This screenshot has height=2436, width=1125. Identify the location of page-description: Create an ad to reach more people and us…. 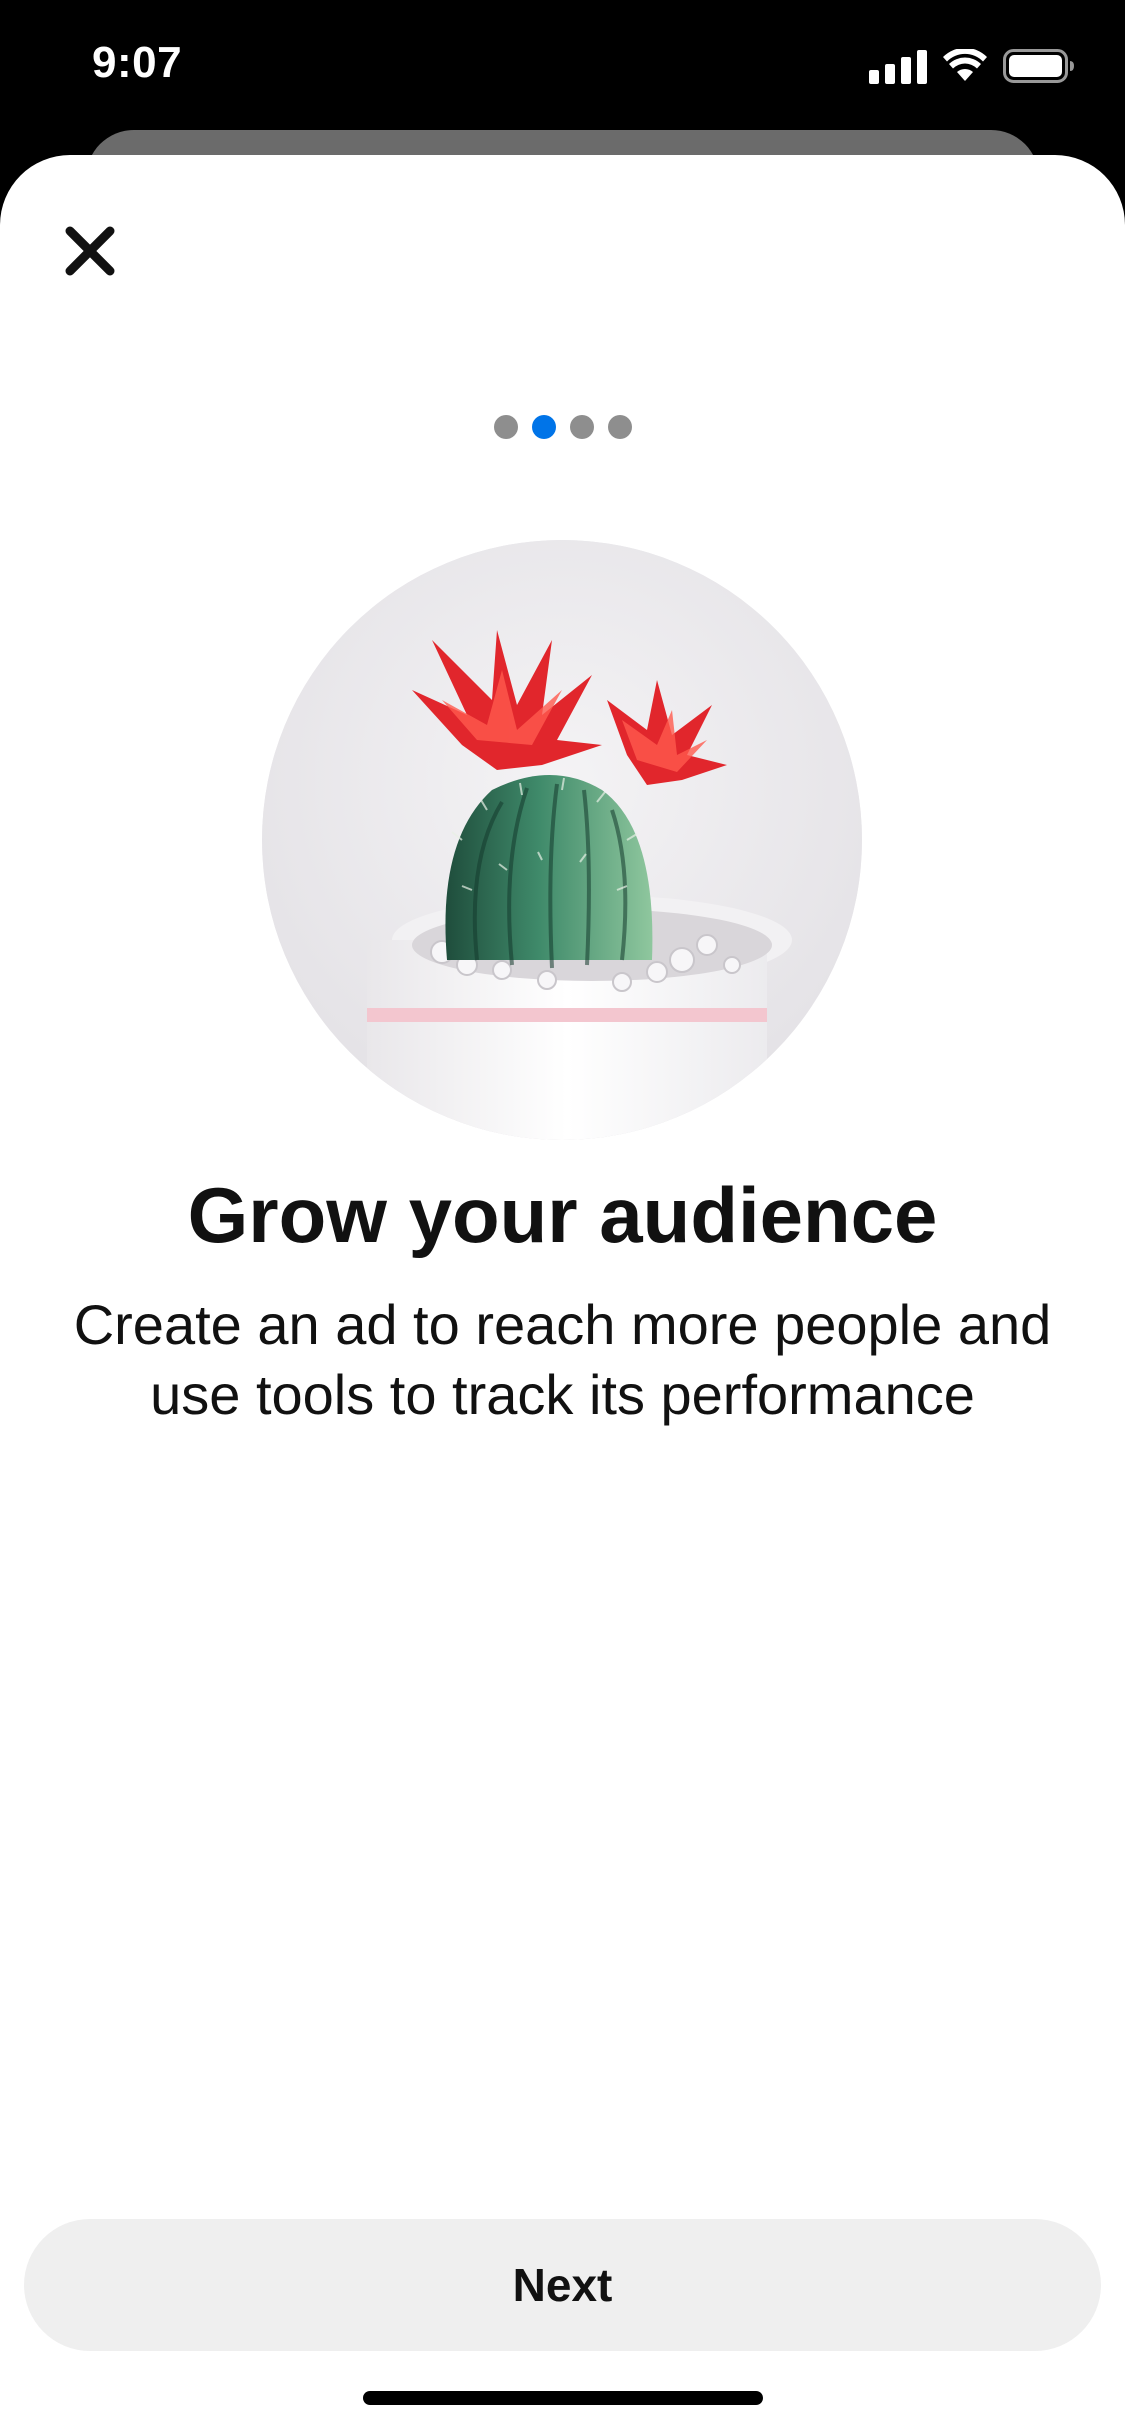
(562, 1360).